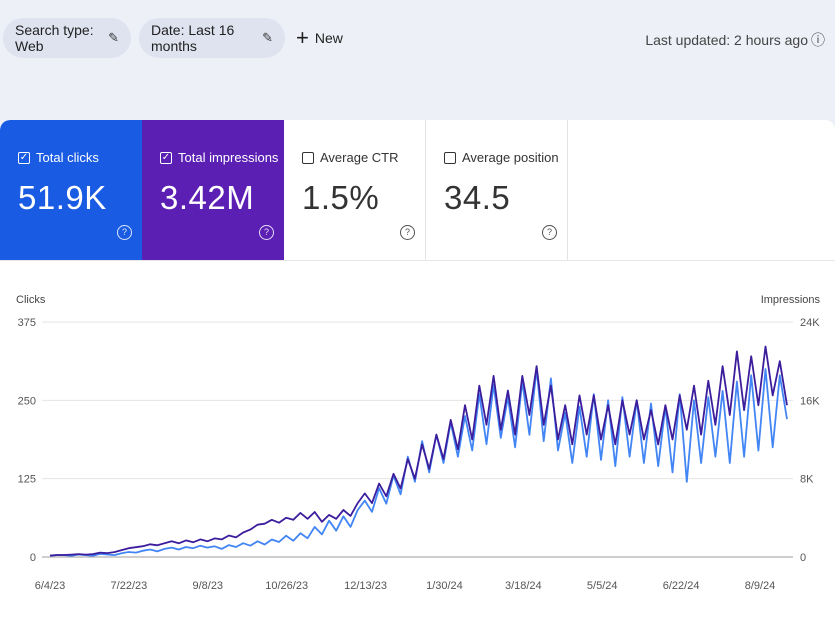 Image resolution: width=835 pixels, height=625 pixels. Describe the element at coordinates (27, 401) in the screenshot. I see `left-tick-label: 250` at that location.